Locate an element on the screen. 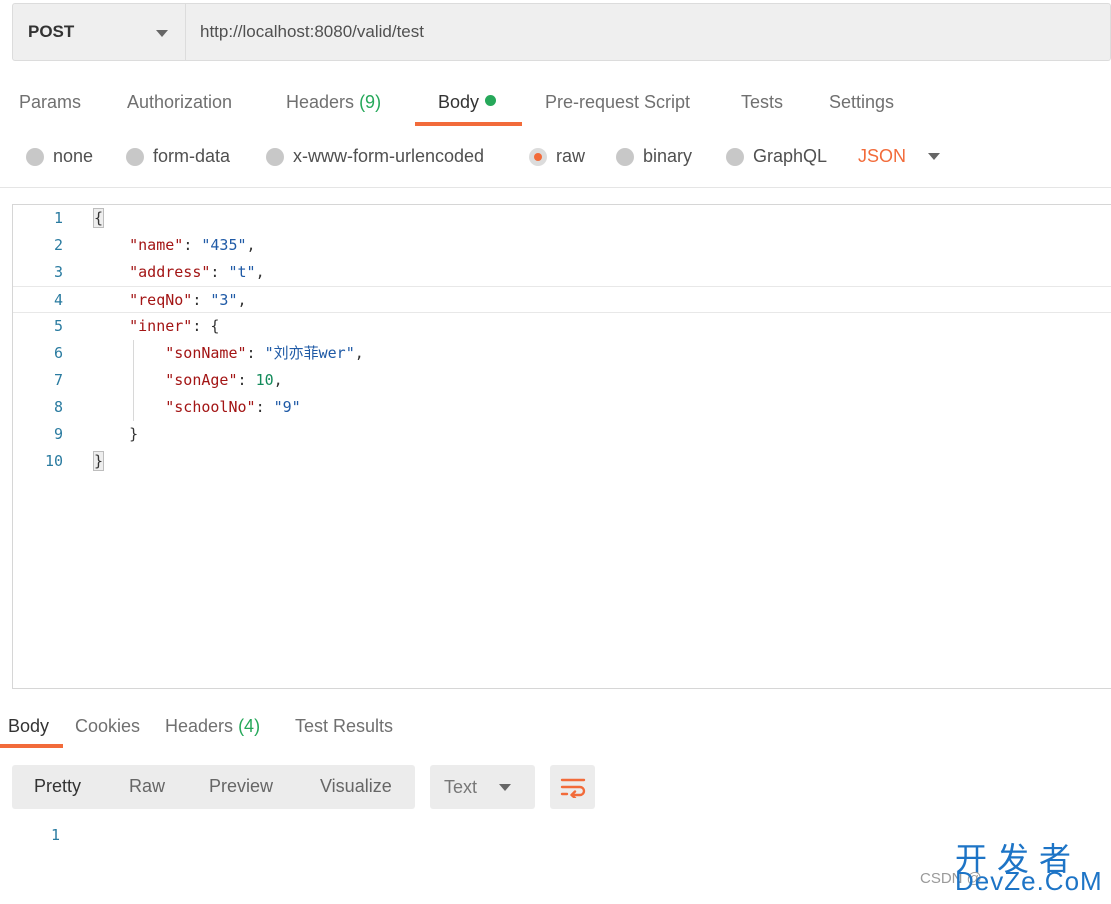 The width and height of the screenshot is (1111, 904). preview-button: Preview is located at coordinates (241, 786).